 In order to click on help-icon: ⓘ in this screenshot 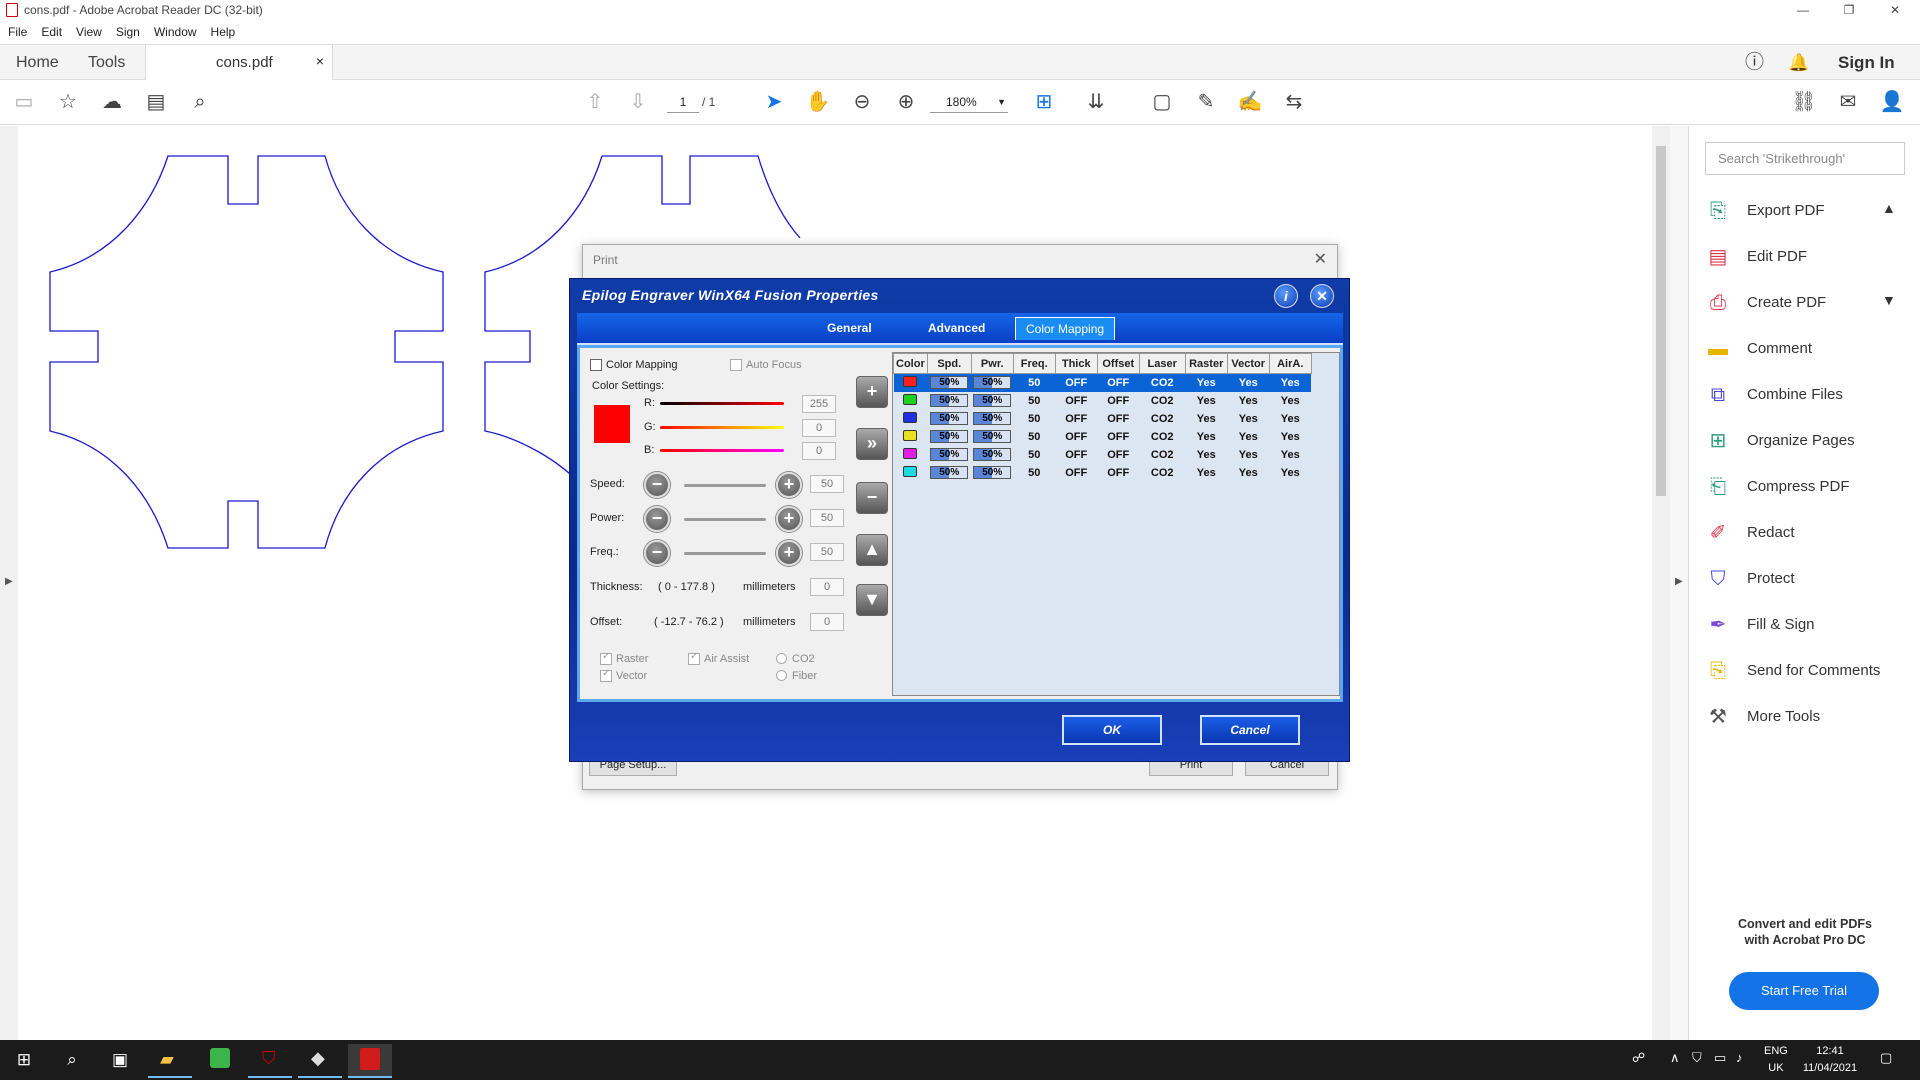, I will do `click(1754, 62)`.